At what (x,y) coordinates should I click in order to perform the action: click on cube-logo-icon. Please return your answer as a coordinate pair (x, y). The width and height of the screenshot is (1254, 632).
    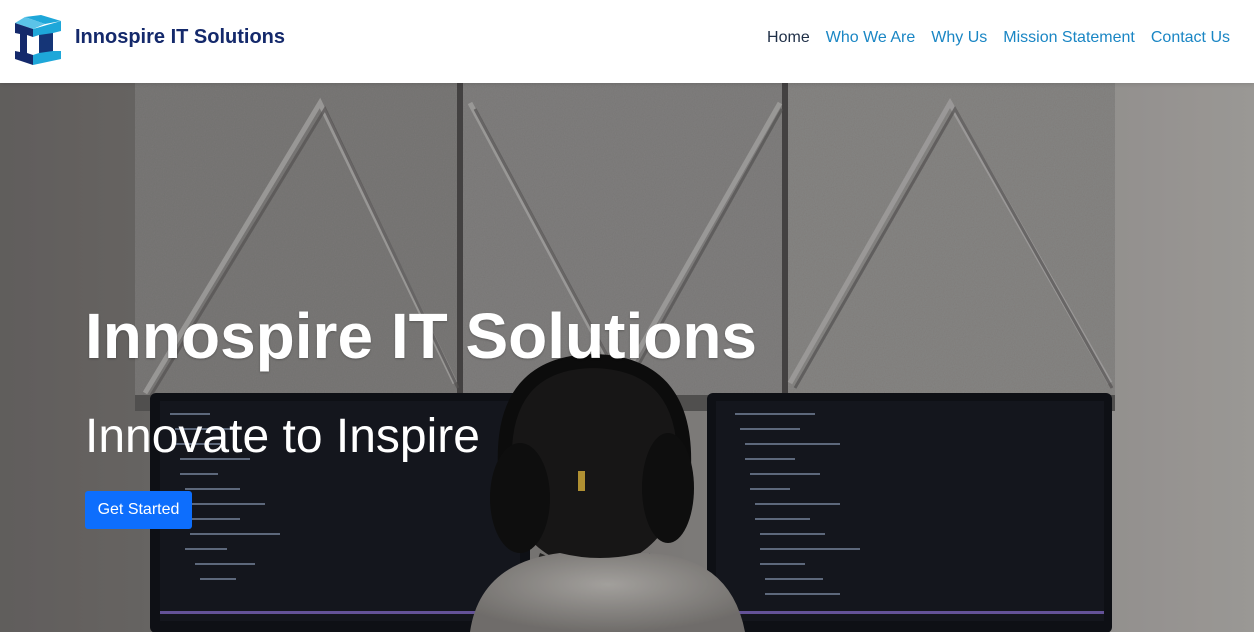
    Looking at the image, I should click on (38, 40).